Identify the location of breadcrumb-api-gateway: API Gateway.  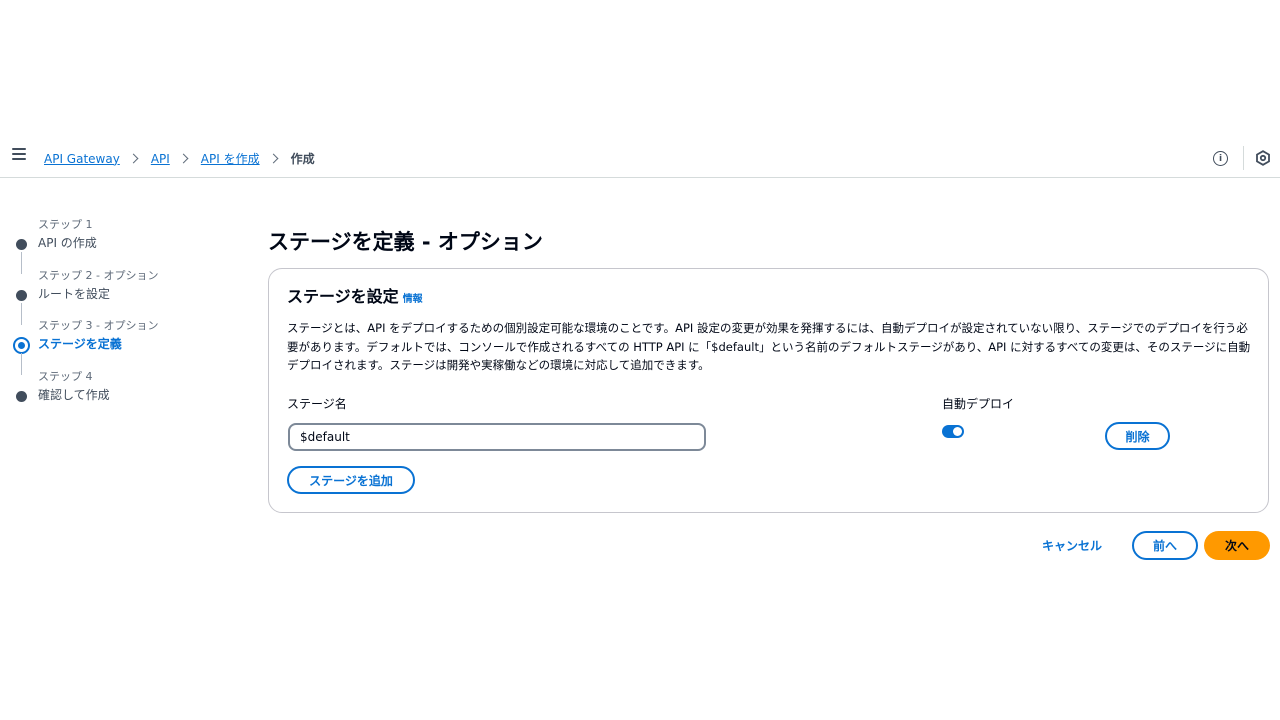
(82, 159).